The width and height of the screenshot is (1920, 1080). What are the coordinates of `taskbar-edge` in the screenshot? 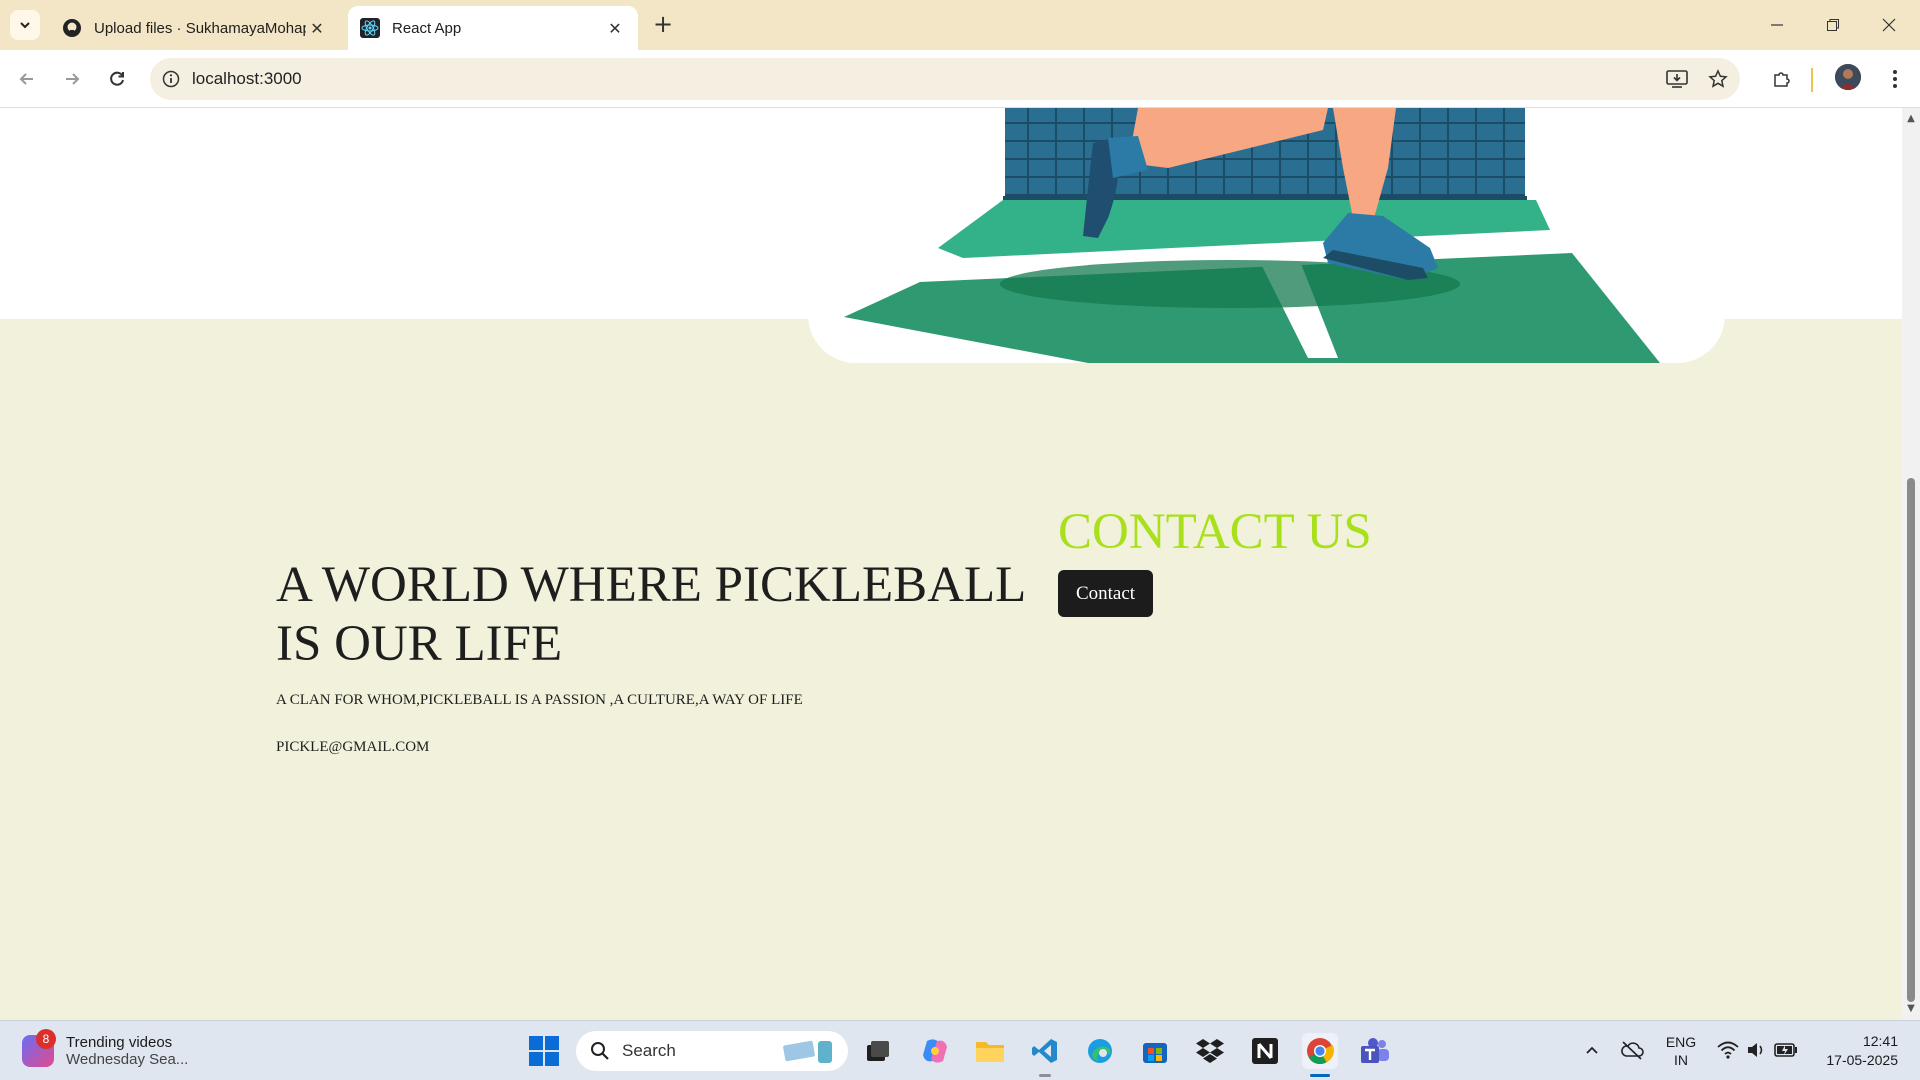 It's located at (1100, 1051).